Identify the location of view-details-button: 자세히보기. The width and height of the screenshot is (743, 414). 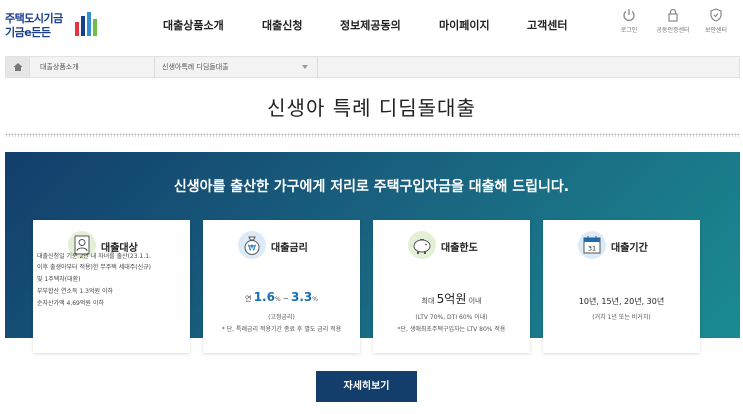
(366, 386).